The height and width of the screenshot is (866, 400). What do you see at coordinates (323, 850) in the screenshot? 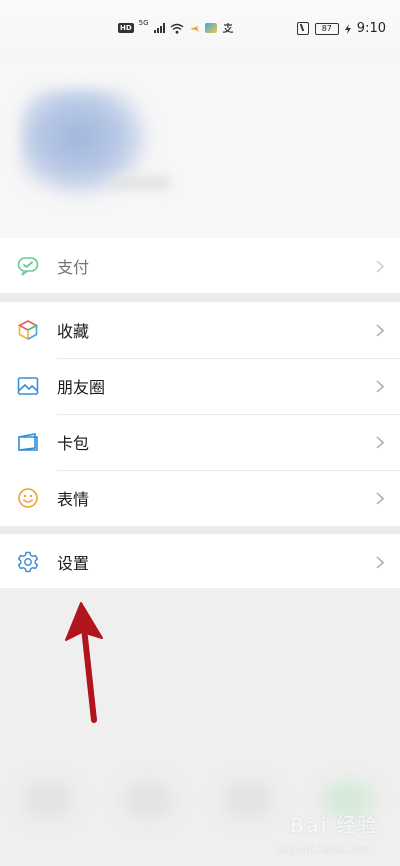
I see `watermark-url: jingyan.baidu.com` at bounding box center [323, 850].